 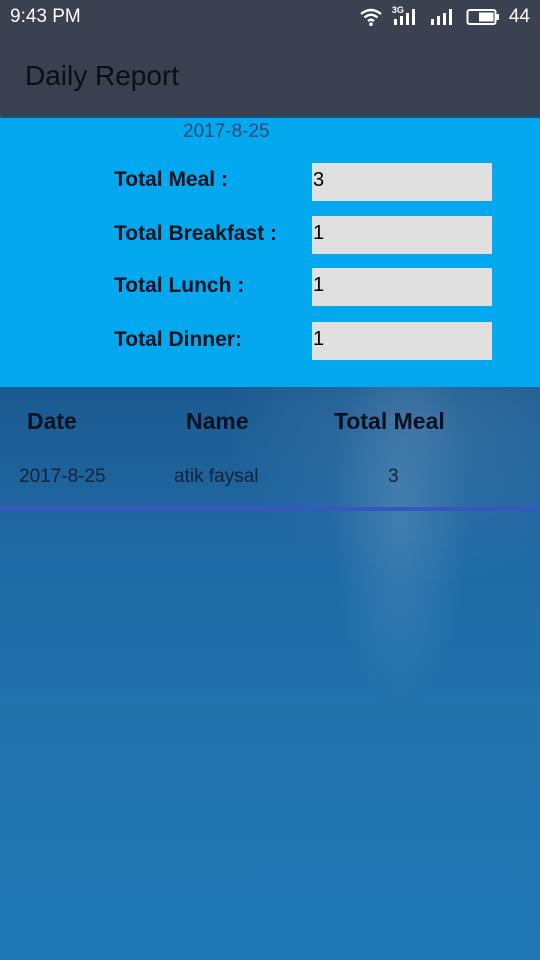 I want to click on total-breakfast-label: Total Breakfast :, so click(x=195, y=233).